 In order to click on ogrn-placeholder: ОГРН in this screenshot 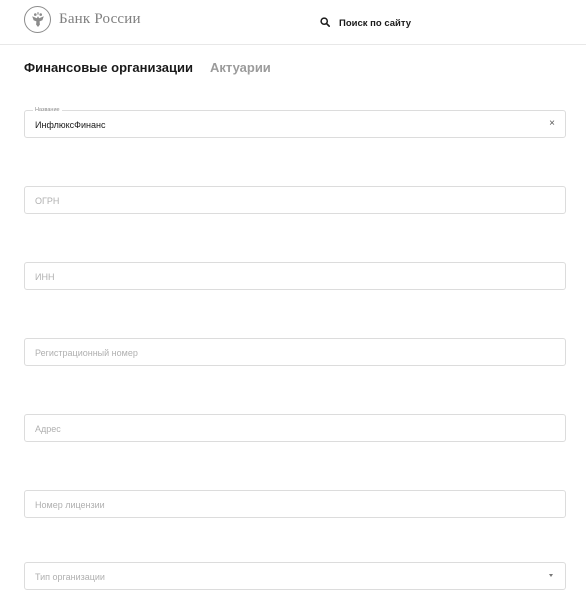, I will do `click(47, 201)`.